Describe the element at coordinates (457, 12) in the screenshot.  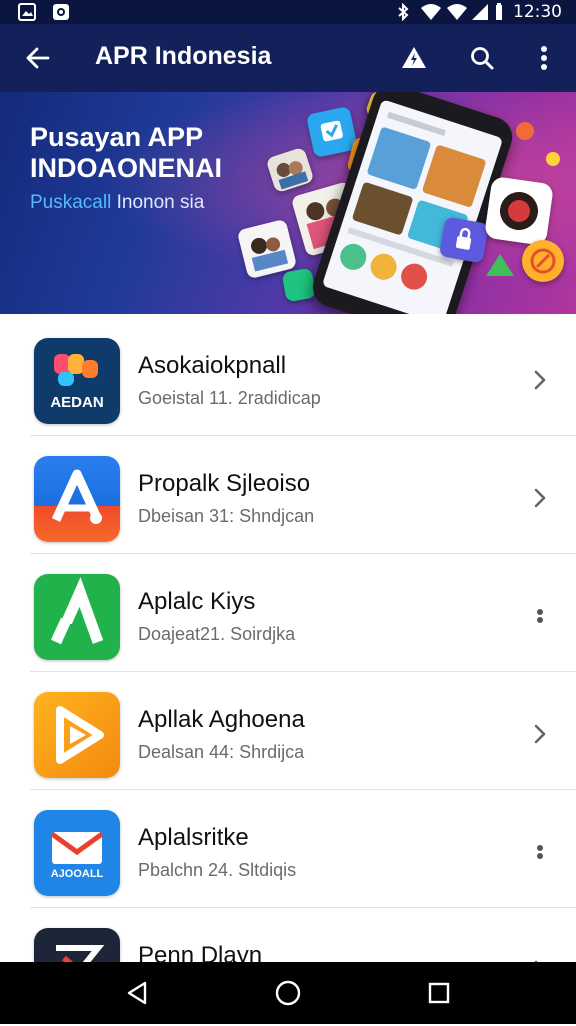
I see `signal-icon` at that location.